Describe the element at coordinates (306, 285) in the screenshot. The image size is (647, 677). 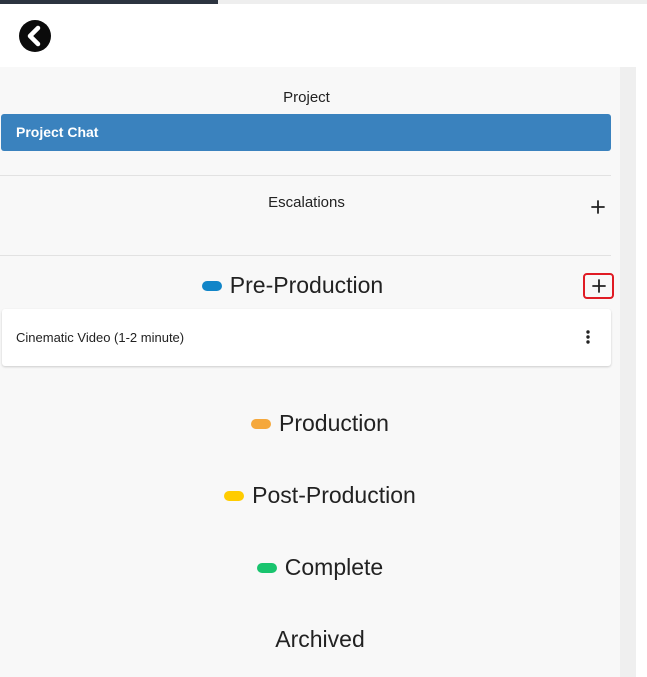
I see `stage-label: Pre-Production` at that location.